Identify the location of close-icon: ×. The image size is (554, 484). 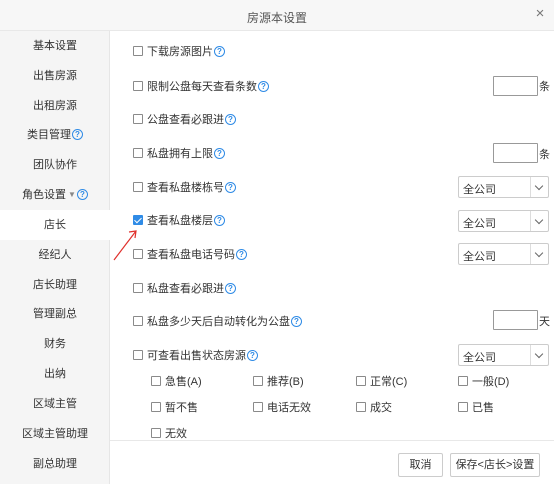
(540, 14).